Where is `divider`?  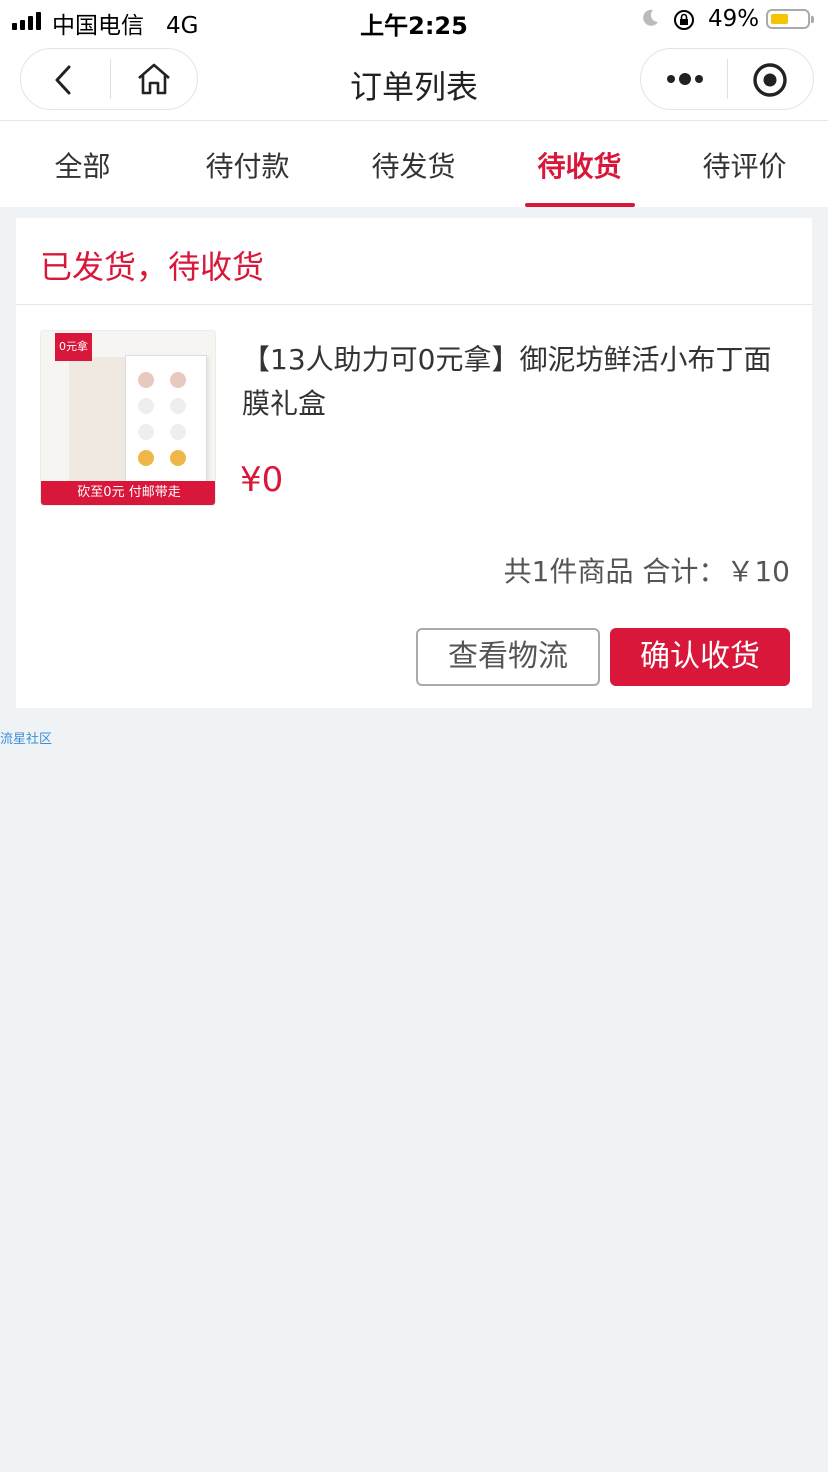
divider is located at coordinates (414, 304).